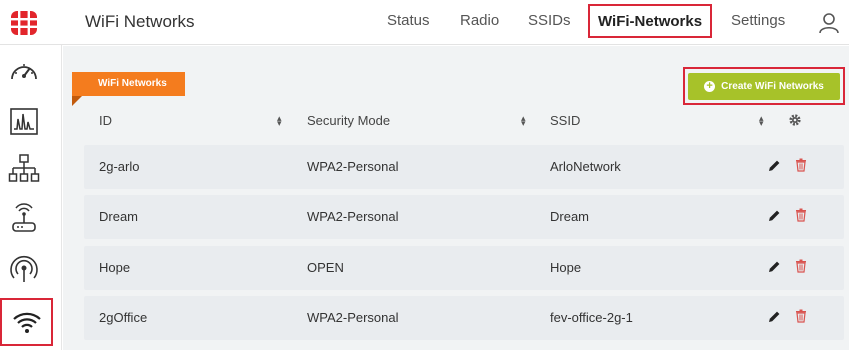 The width and height of the screenshot is (849, 350). I want to click on sidebar-item-dashboard, so click(24, 73).